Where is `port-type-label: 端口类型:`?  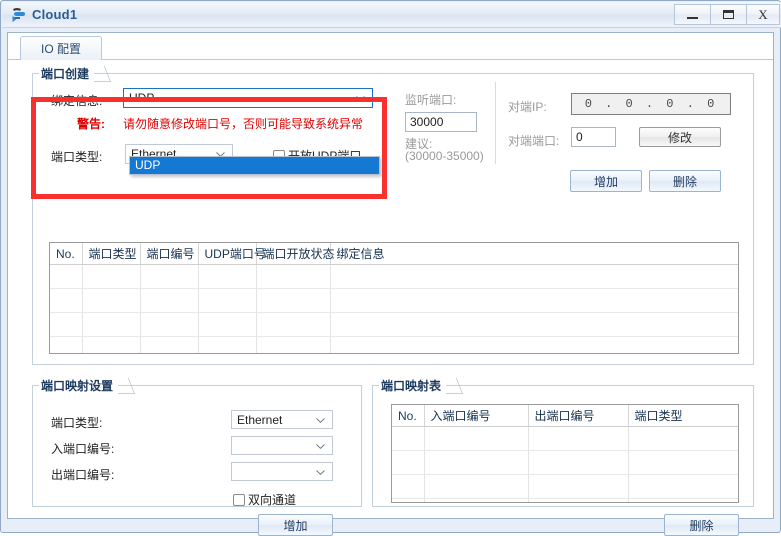
port-type-label: 端口类型: is located at coordinates (77, 157).